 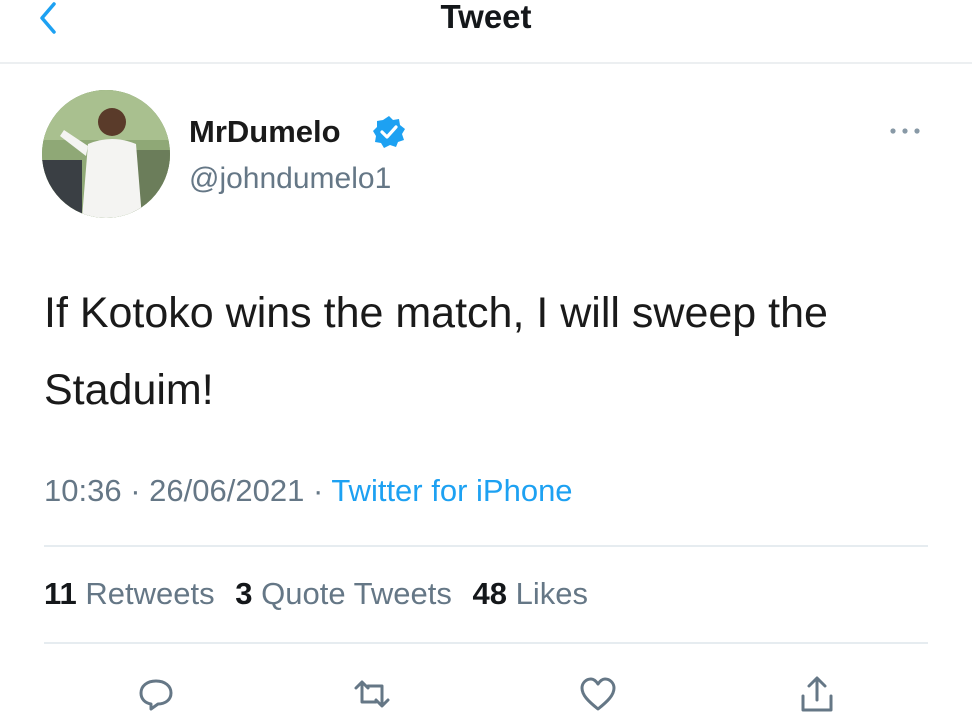 I want to click on quote-tweets-stat: 3 Quote Tweets, so click(x=347, y=593).